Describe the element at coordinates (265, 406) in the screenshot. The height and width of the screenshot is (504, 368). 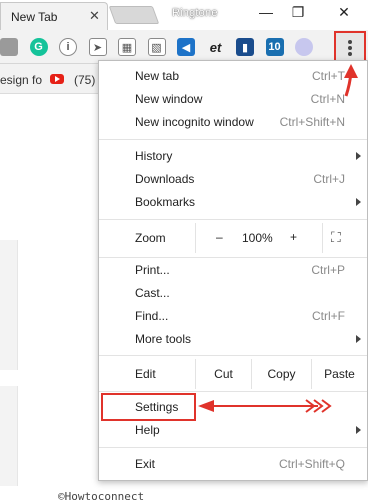
I see `settings-arrow-icon` at that location.